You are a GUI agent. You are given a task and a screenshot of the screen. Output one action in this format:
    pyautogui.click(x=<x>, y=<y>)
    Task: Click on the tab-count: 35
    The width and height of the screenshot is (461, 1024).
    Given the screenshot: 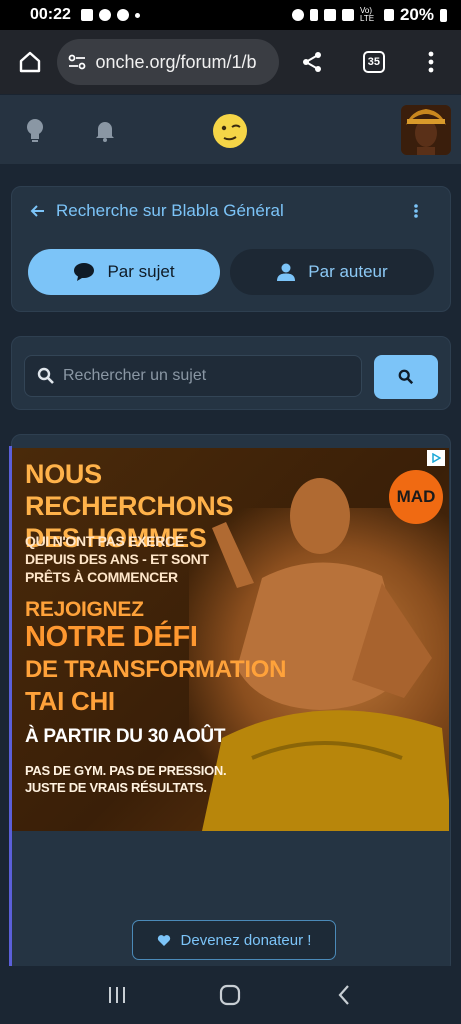 What is the action you would take?
    pyautogui.click(x=373, y=62)
    